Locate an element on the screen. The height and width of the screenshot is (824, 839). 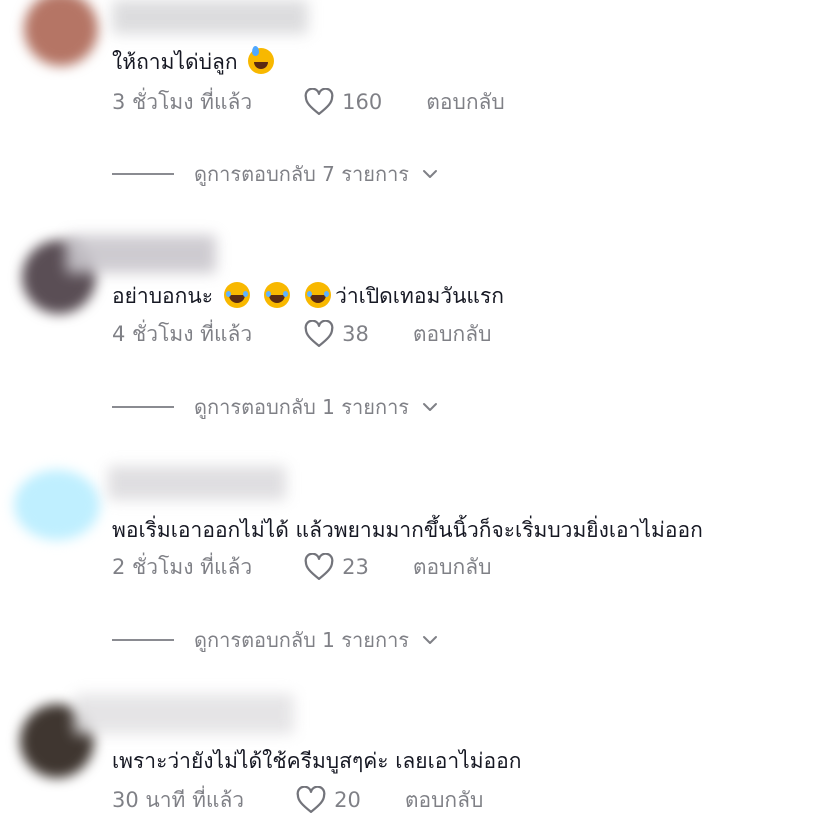
like-button: 38 is located at coordinates (336, 334).